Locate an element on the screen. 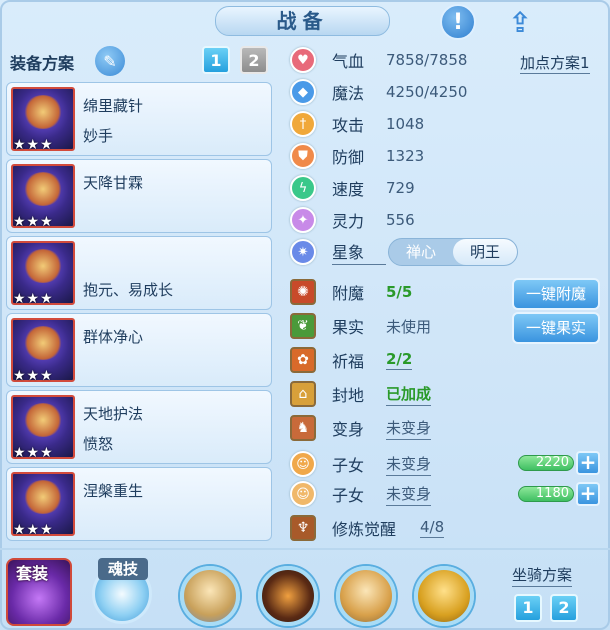 The width and height of the screenshot is (610, 630). stat-defense: ⛊ 防御 1323 is located at coordinates (357, 156).